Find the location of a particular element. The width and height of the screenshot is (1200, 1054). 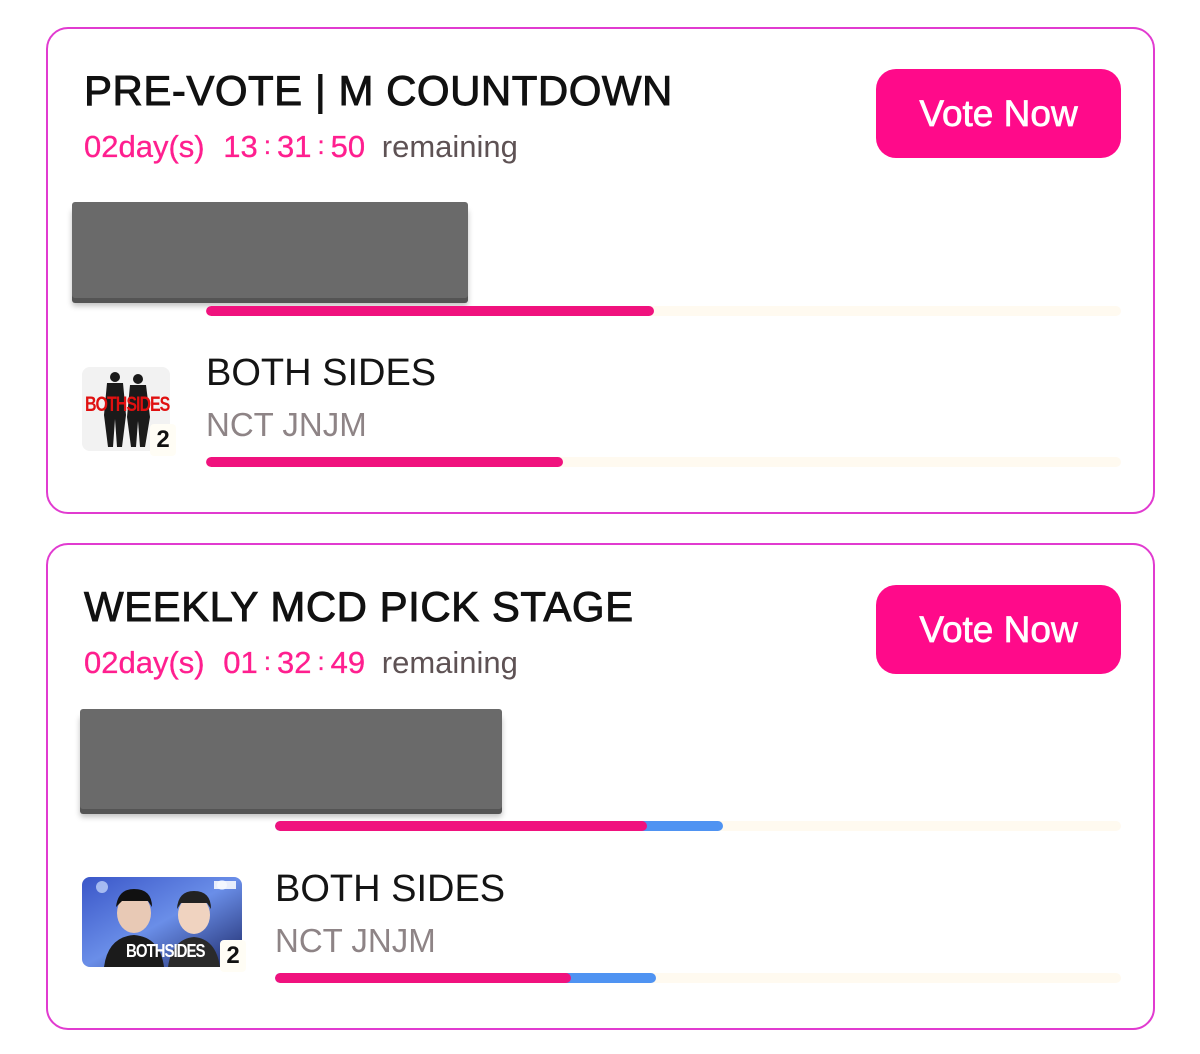

countdown-timer: 02day(s) 01:32:49 remaining is located at coordinates (301, 663).